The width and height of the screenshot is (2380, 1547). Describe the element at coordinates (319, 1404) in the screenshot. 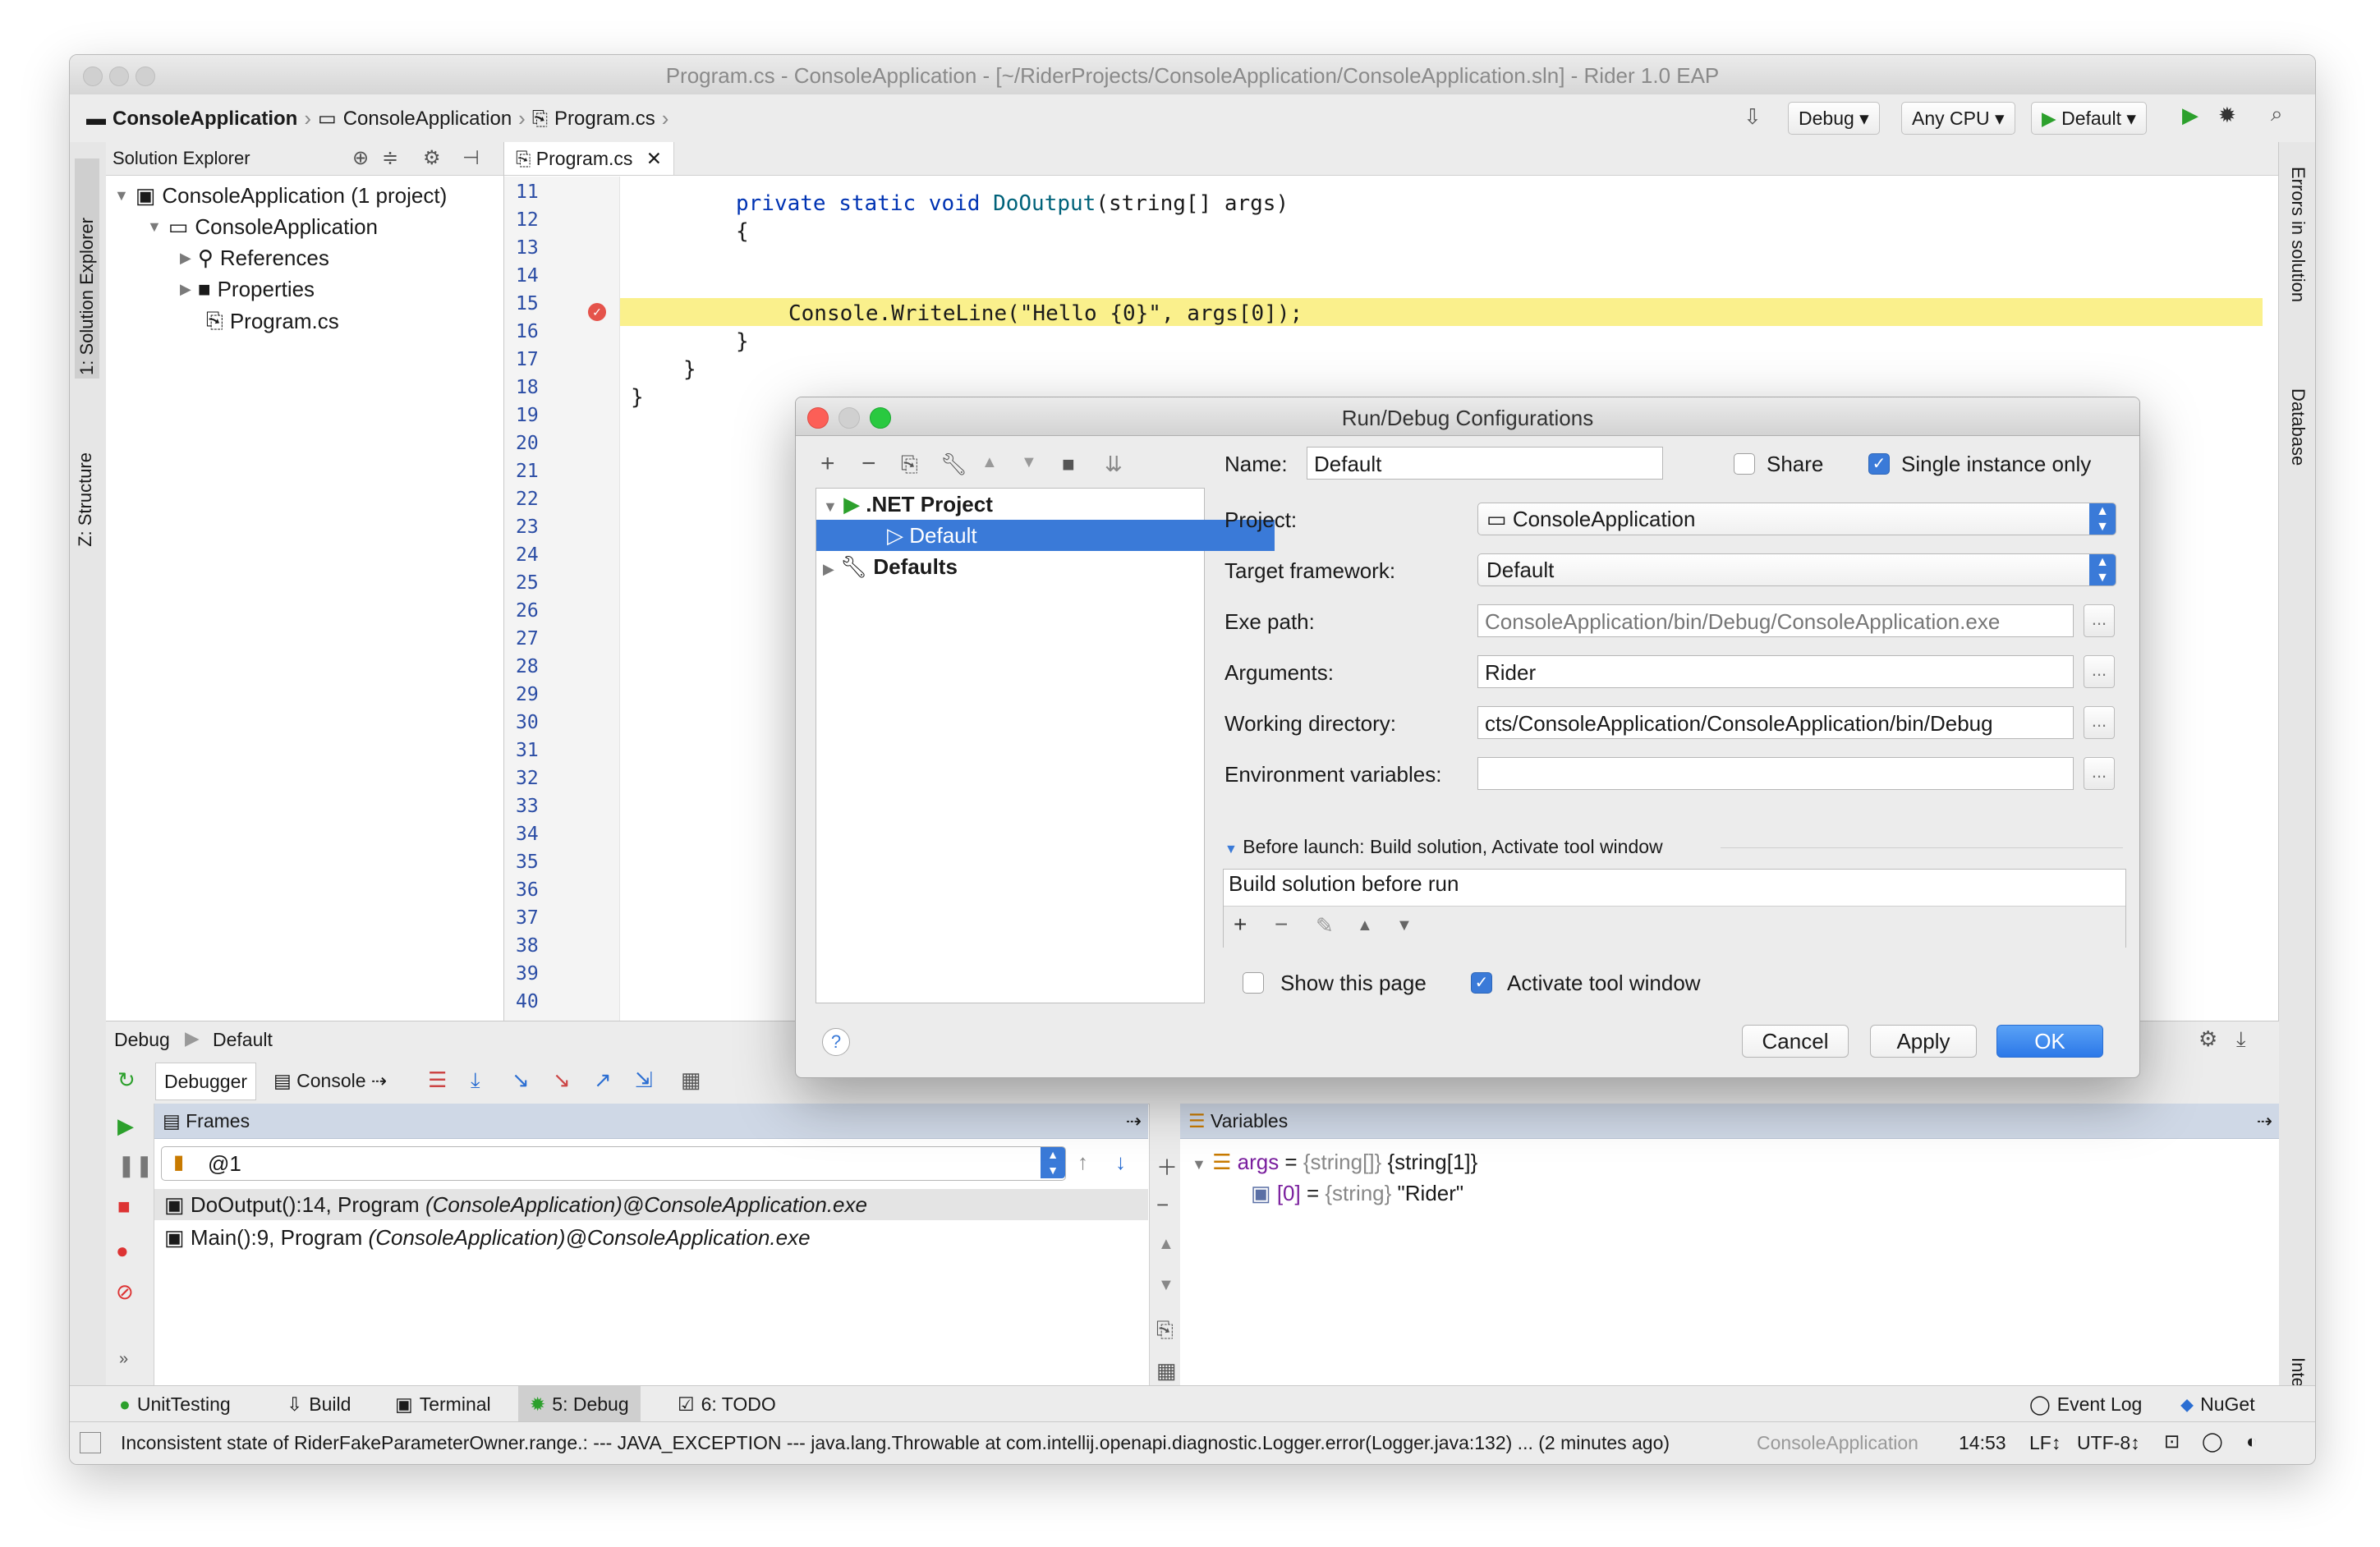

I see `tool-build: ⇩ Build` at that location.